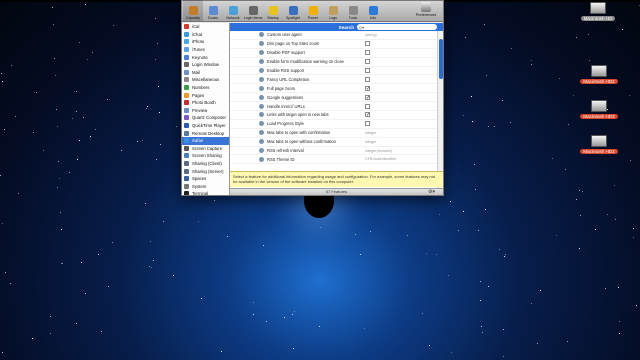  What do you see at coordinates (205, 179) in the screenshot?
I see `sidebar-item-spaces: Spaces` at bounding box center [205, 179].